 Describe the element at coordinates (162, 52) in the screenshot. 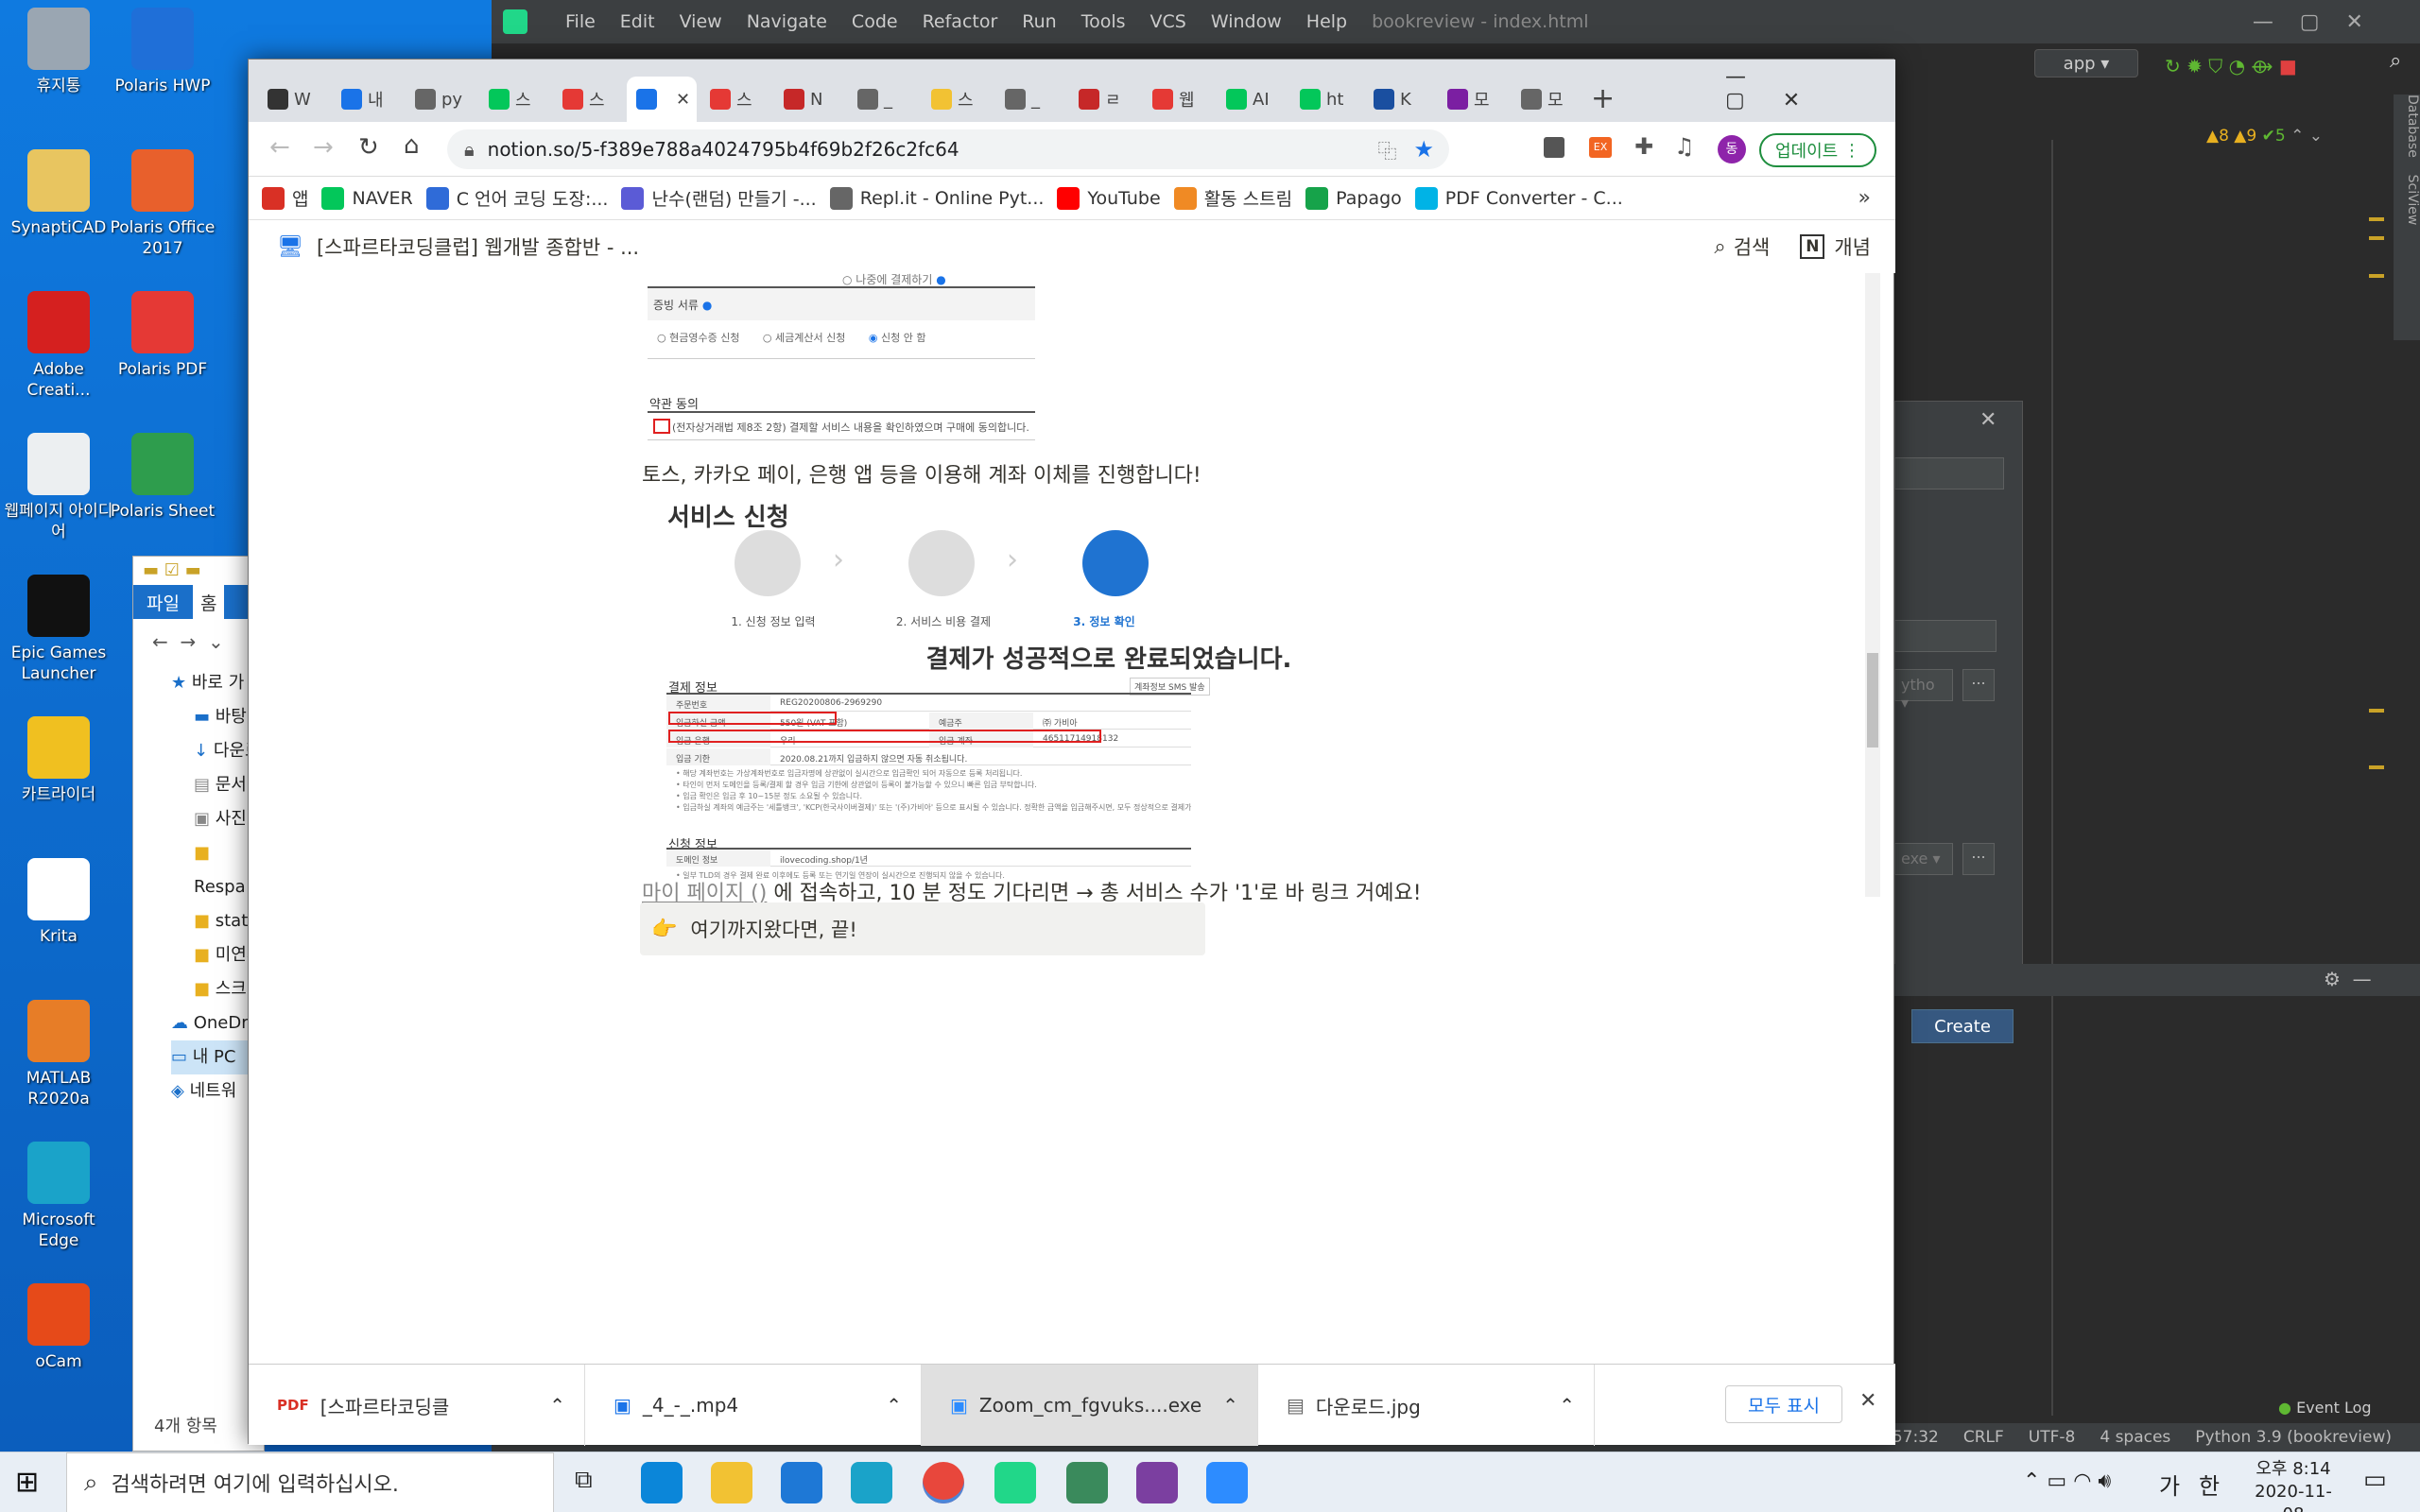

I see `desktop-icon: Polaris HWP` at that location.